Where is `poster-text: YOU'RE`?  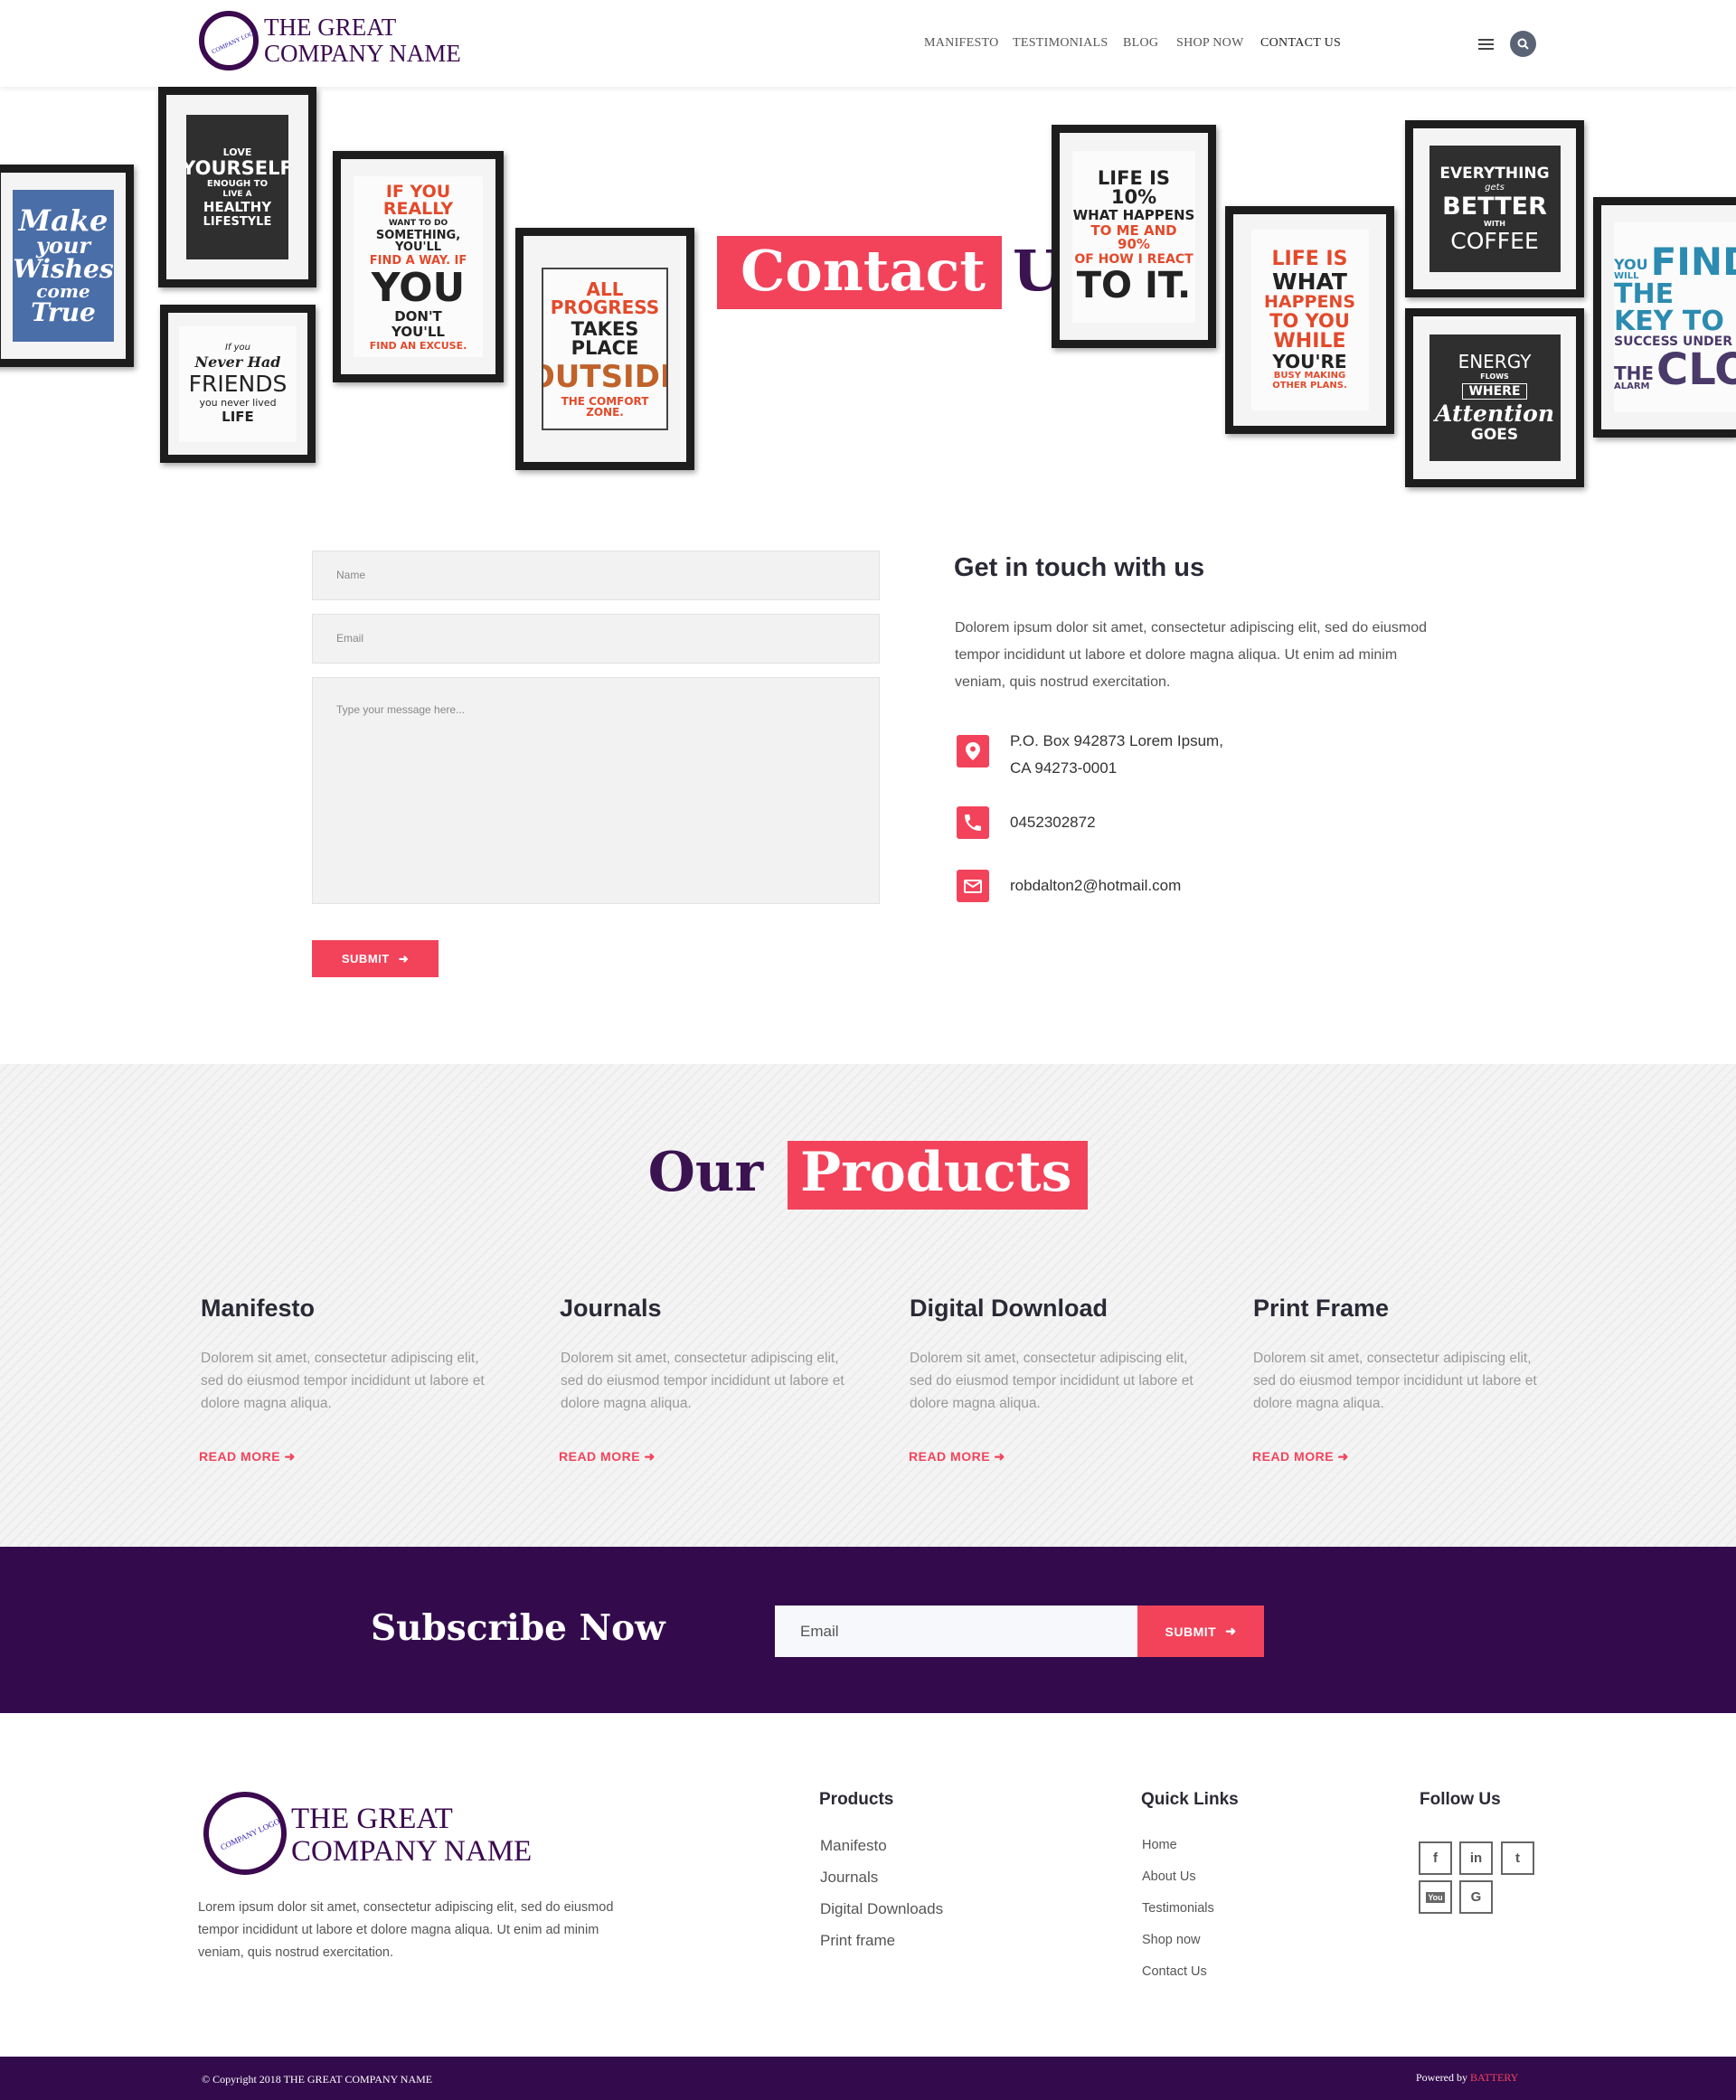 poster-text: YOU'RE is located at coordinates (1310, 361).